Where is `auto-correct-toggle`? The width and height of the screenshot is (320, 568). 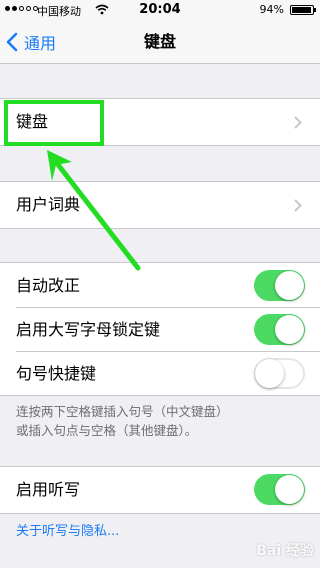 auto-correct-toggle is located at coordinates (279, 285).